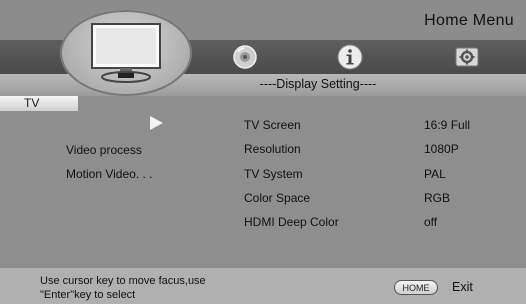 Image resolution: width=526 pixels, height=304 pixels. I want to click on home-button: HOME, so click(416, 287).